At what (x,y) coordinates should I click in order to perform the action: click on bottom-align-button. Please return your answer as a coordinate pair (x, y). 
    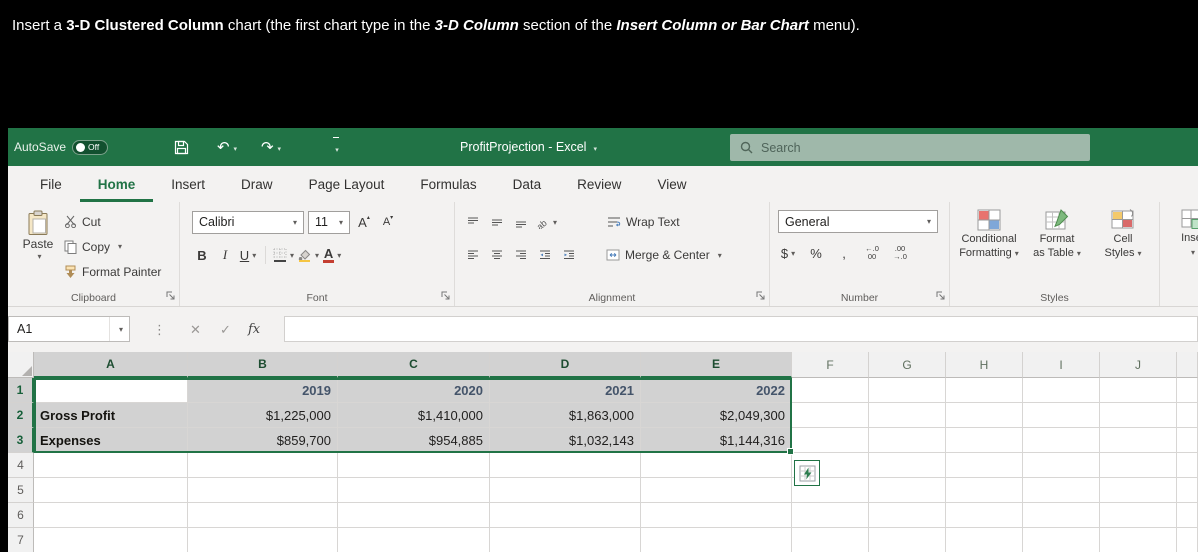
    Looking at the image, I should click on (521, 222).